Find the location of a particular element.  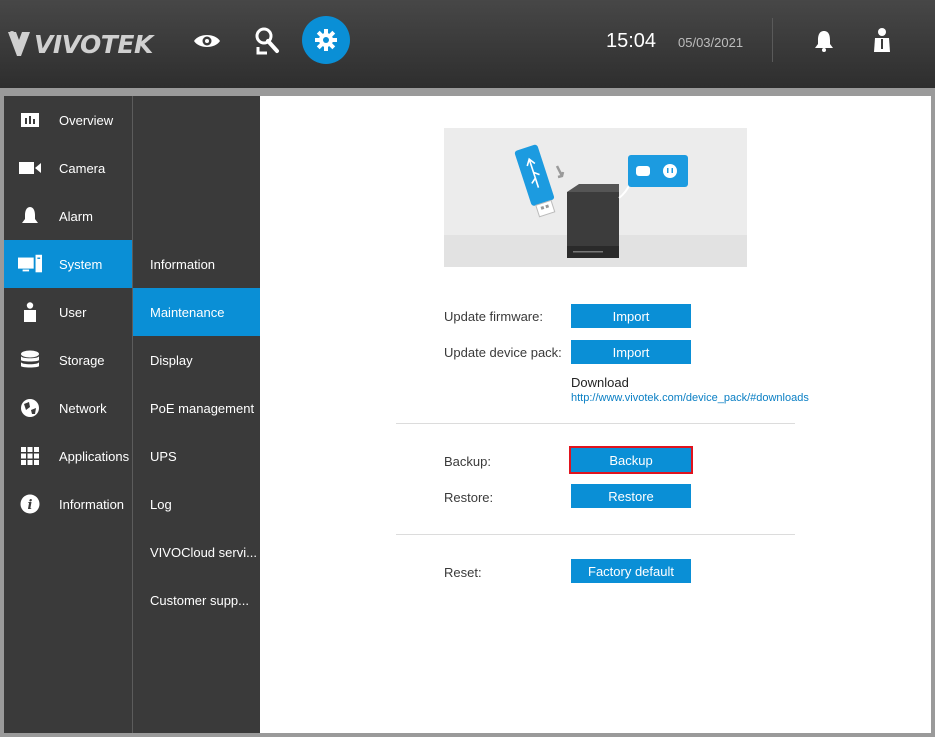

overview-icon is located at coordinates (30, 120).